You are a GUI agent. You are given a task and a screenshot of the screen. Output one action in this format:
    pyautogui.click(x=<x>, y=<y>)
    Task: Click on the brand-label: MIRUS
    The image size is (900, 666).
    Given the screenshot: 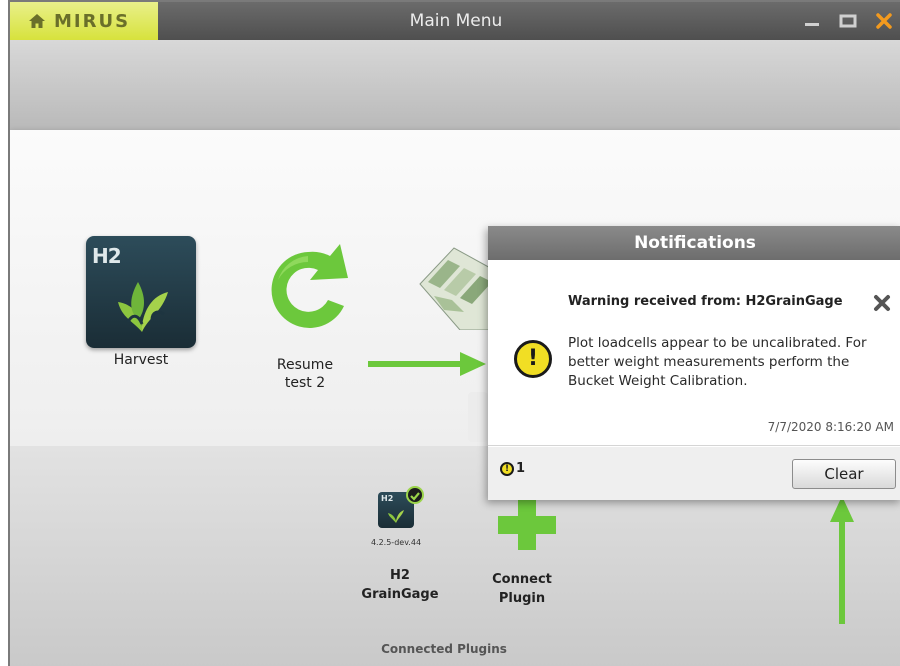 What is the action you would take?
    pyautogui.click(x=92, y=21)
    